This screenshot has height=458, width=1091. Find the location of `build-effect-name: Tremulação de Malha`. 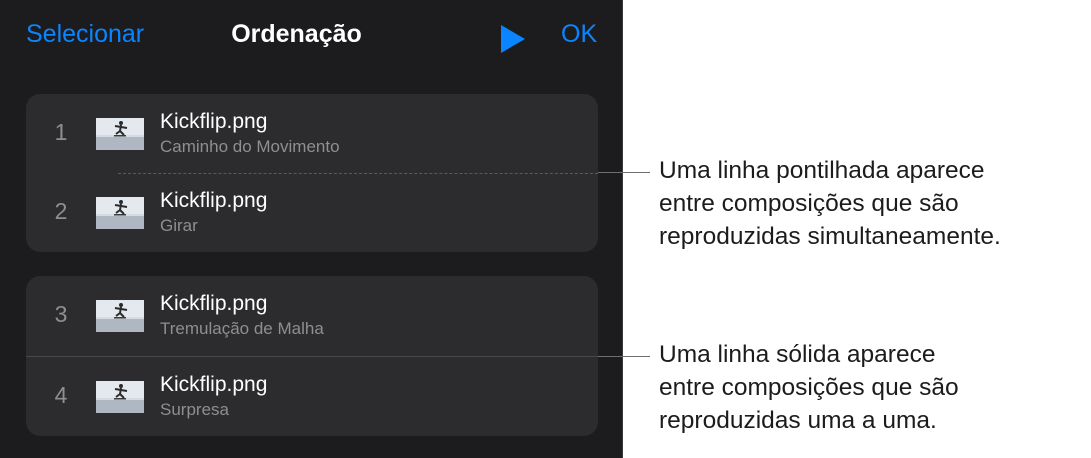

build-effect-name: Tremulação de Malha is located at coordinates (242, 328).